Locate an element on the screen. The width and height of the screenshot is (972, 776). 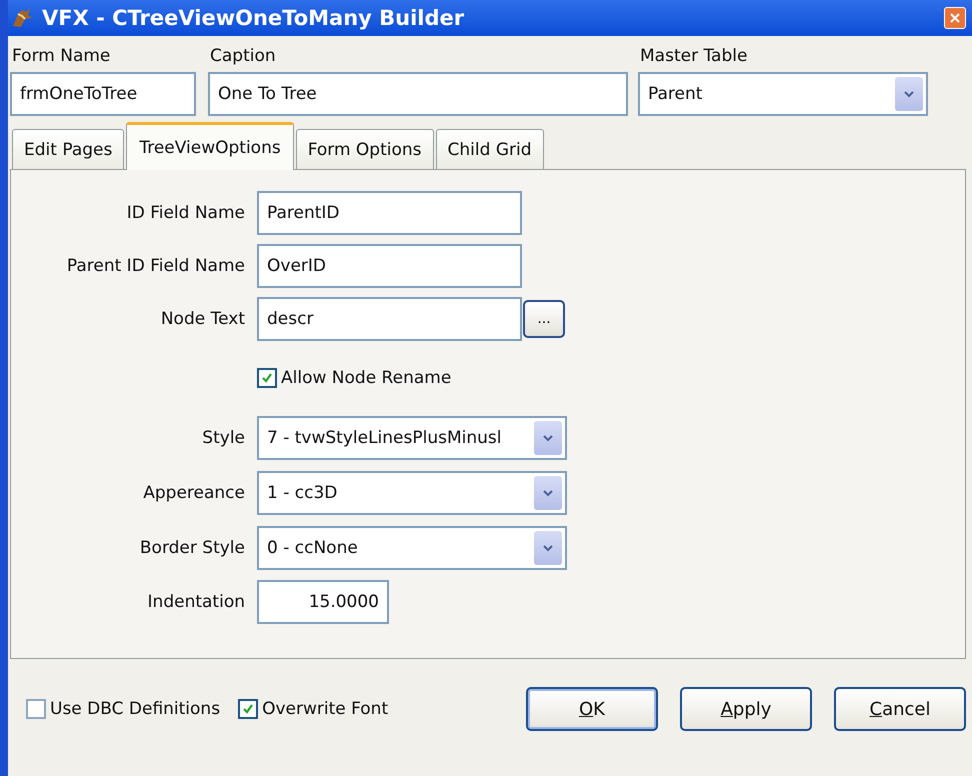
tab: TreeViewOptions is located at coordinates (210, 146).